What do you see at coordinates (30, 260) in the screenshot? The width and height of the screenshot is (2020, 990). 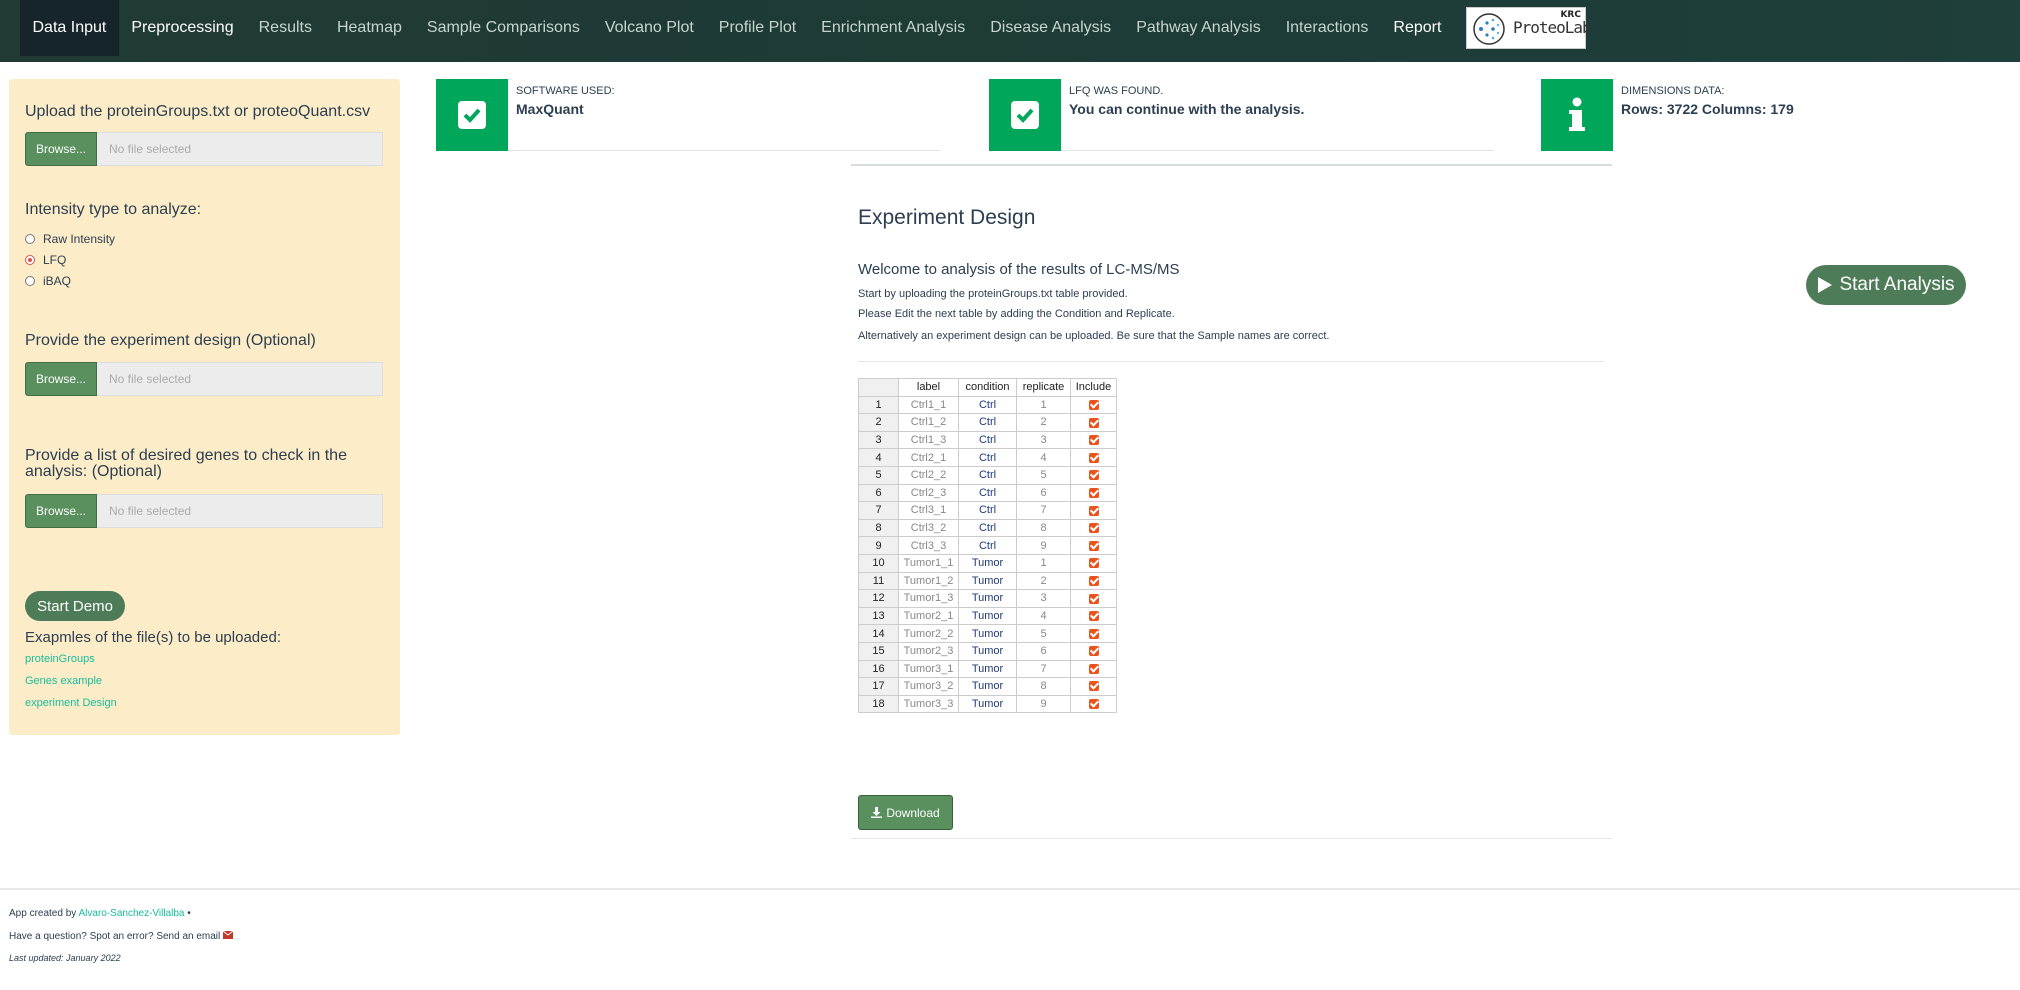 I see `radio-button-selected` at bounding box center [30, 260].